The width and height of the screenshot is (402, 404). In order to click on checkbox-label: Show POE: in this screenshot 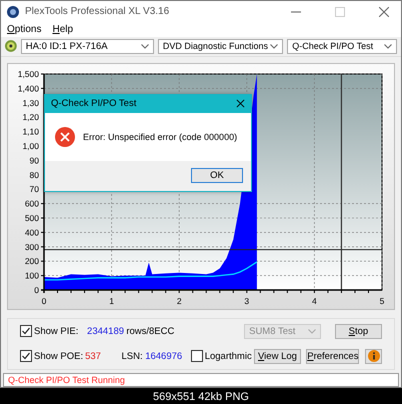, I will do `click(59, 356)`.